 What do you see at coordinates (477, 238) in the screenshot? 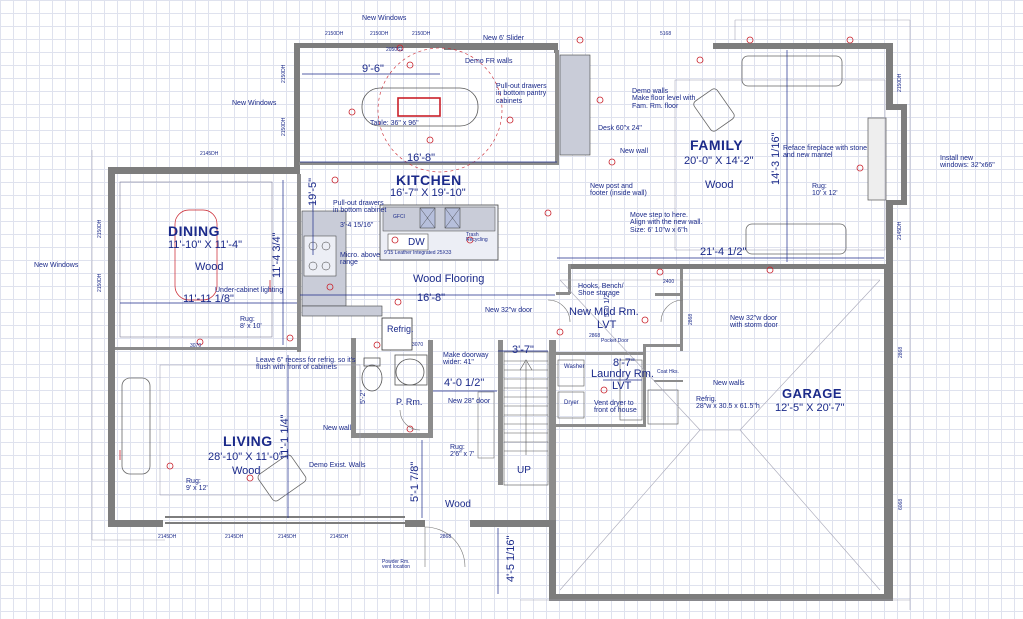
I see `label-trash: Trash Recycling` at bounding box center [477, 238].